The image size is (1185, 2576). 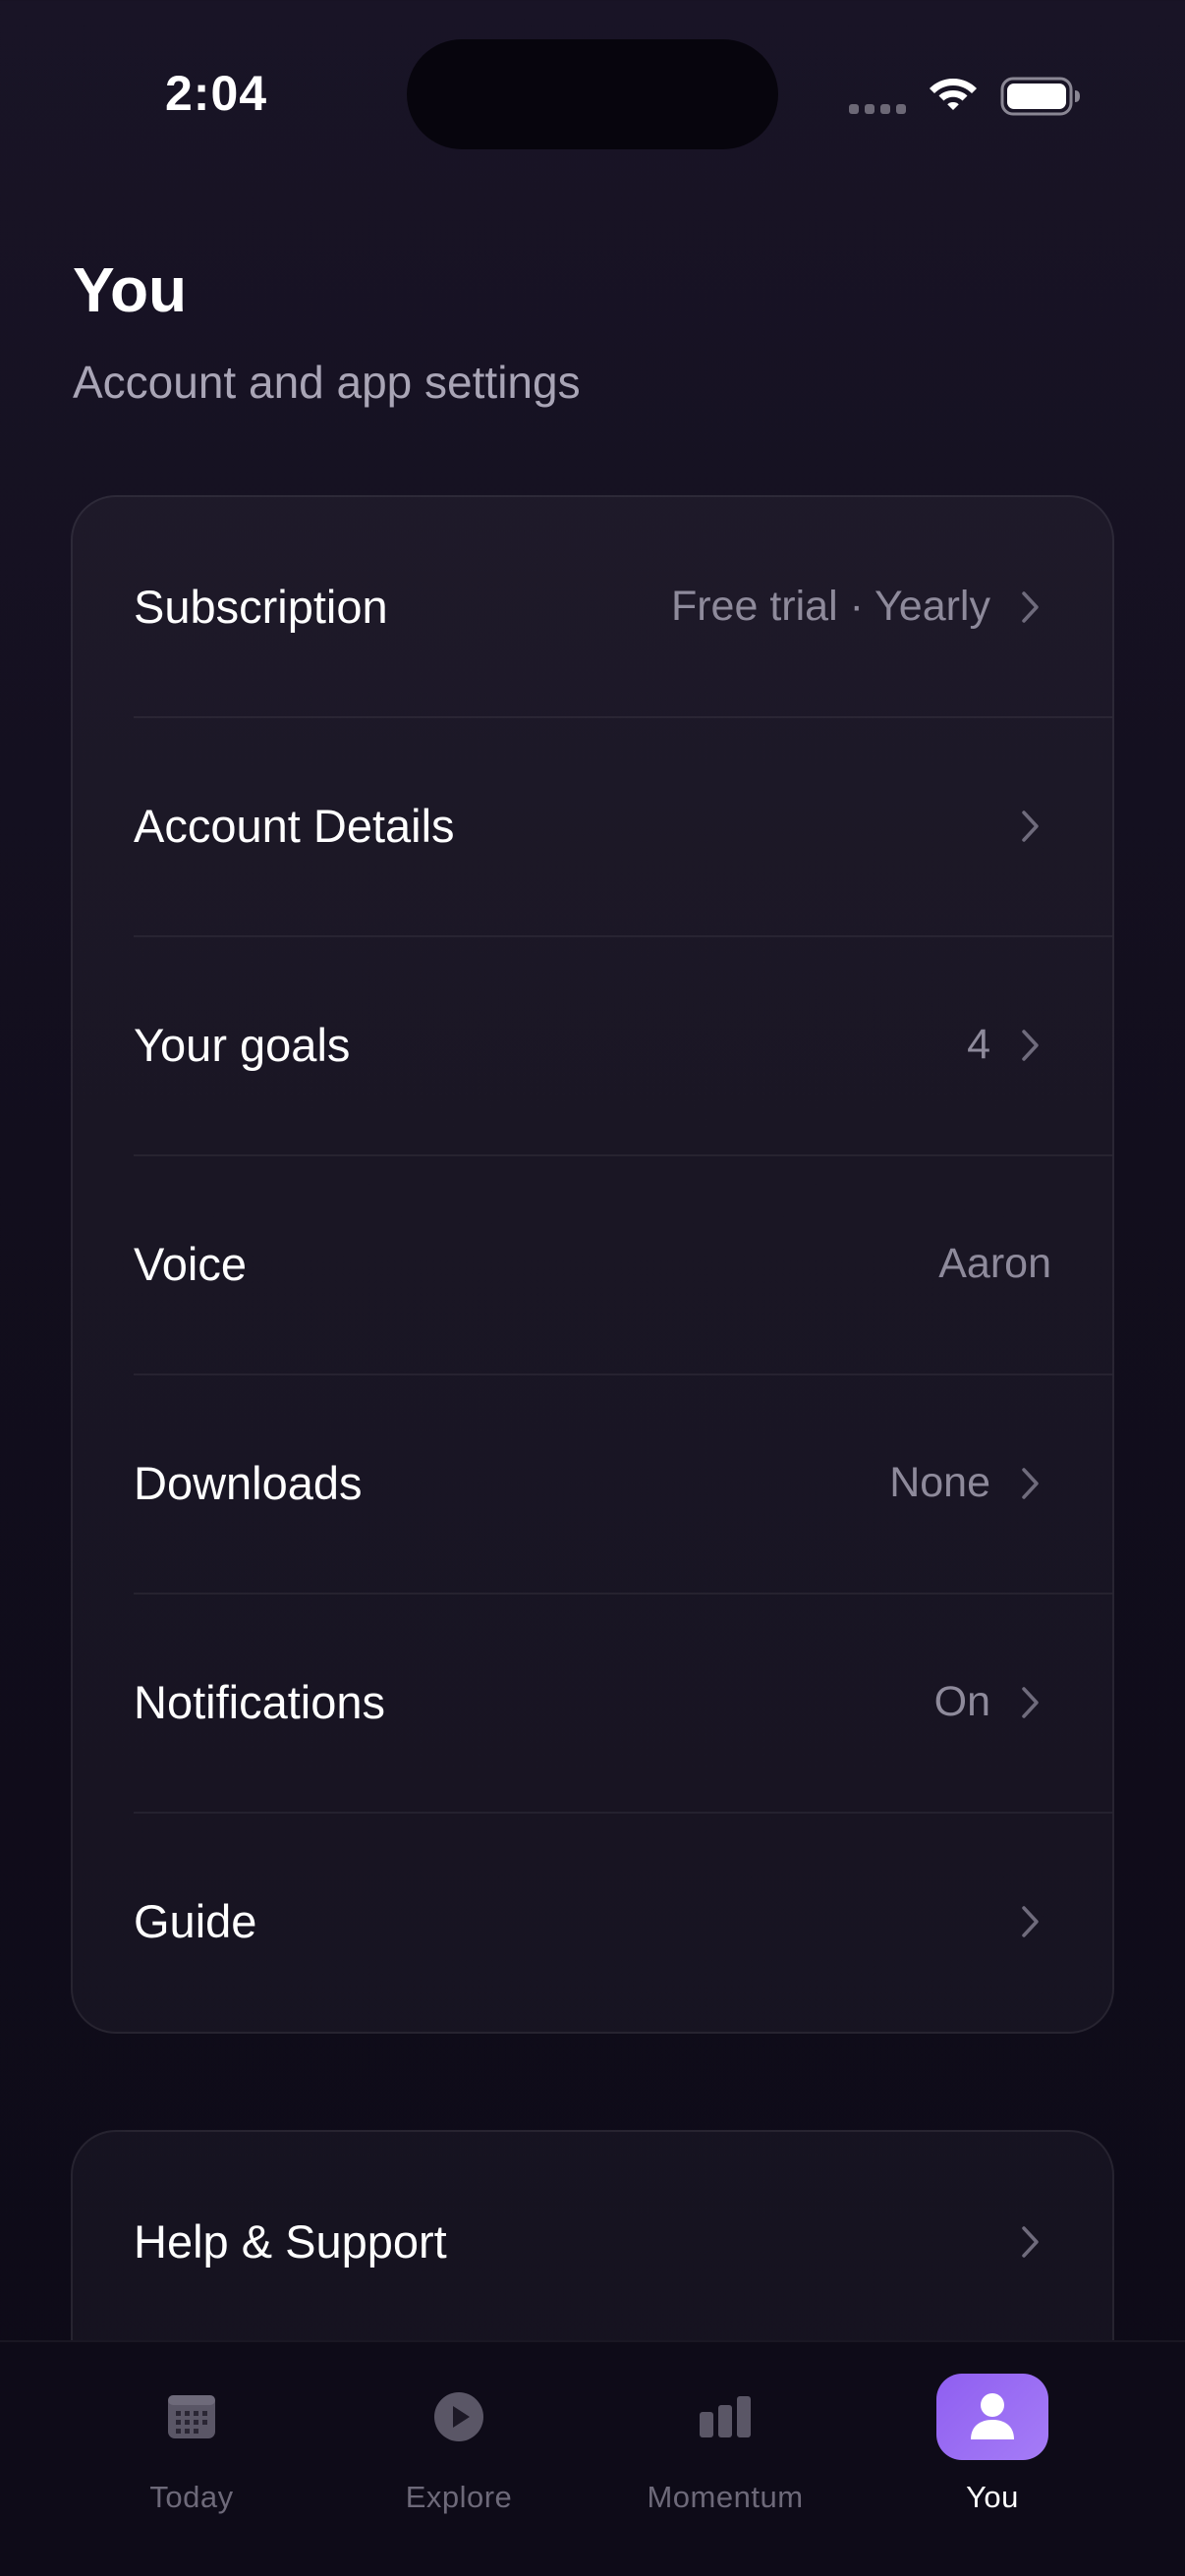 I want to click on settings-row-notifications: Notifications On, so click(x=592, y=1702).